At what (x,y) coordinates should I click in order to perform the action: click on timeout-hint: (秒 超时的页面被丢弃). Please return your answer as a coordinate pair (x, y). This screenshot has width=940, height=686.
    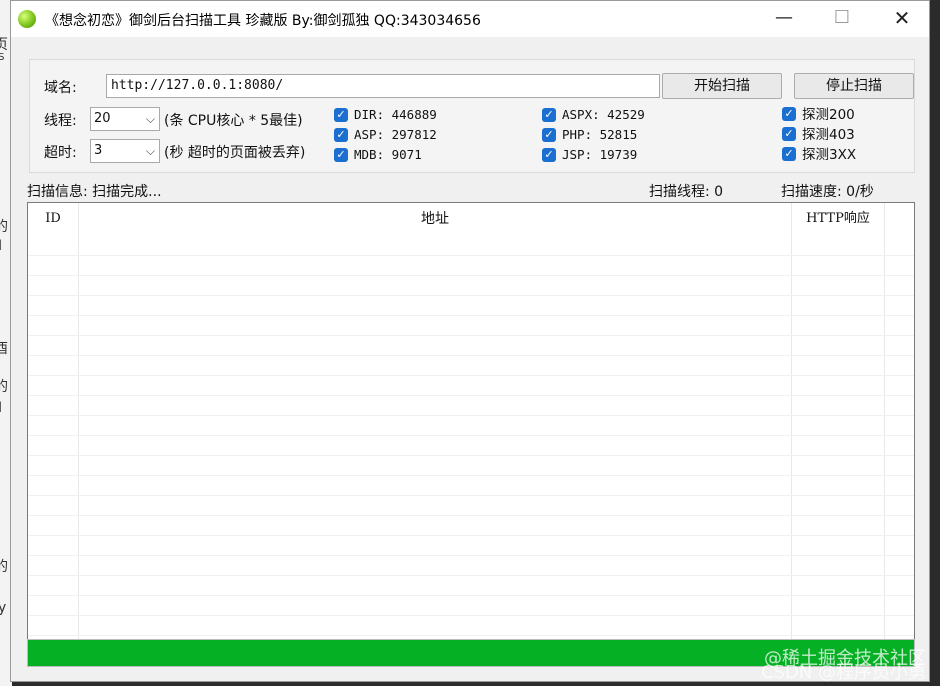
    Looking at the image, I should click on (235, 153).